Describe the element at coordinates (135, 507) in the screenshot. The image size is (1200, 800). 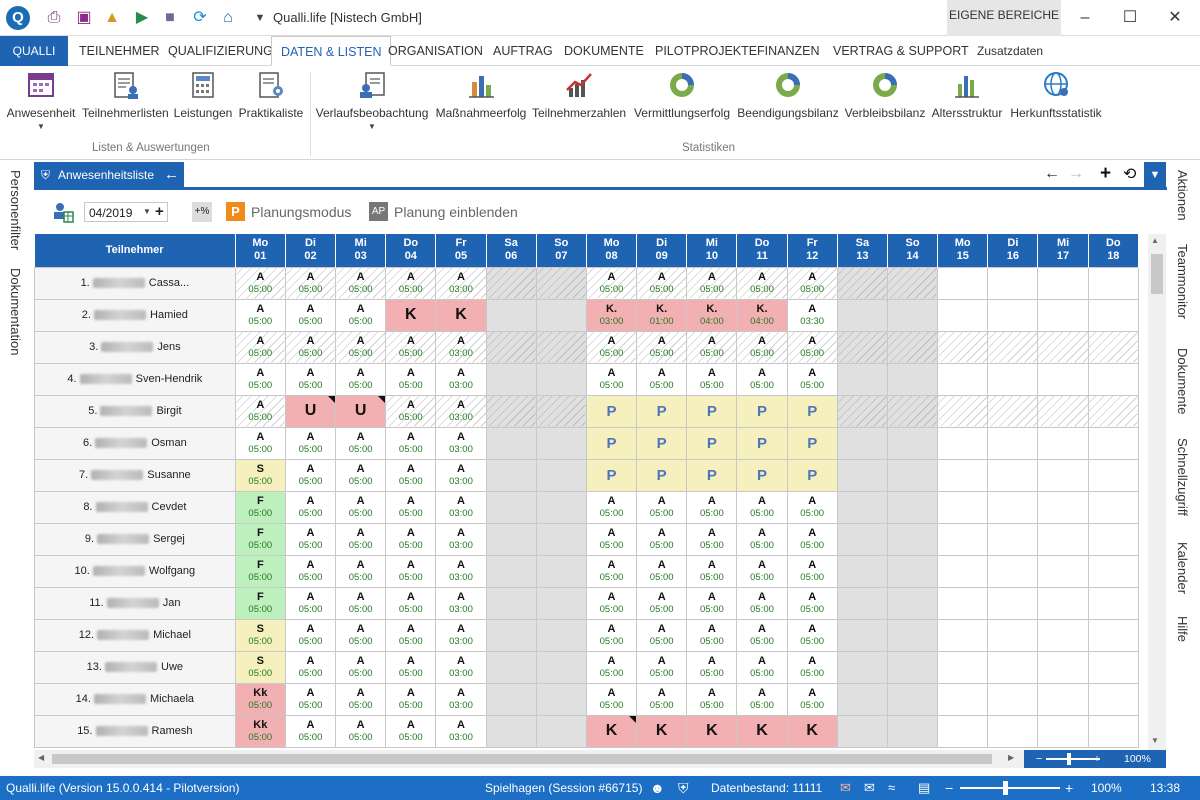
I see `participant-name-cell: 8. Cevdet` at that location.